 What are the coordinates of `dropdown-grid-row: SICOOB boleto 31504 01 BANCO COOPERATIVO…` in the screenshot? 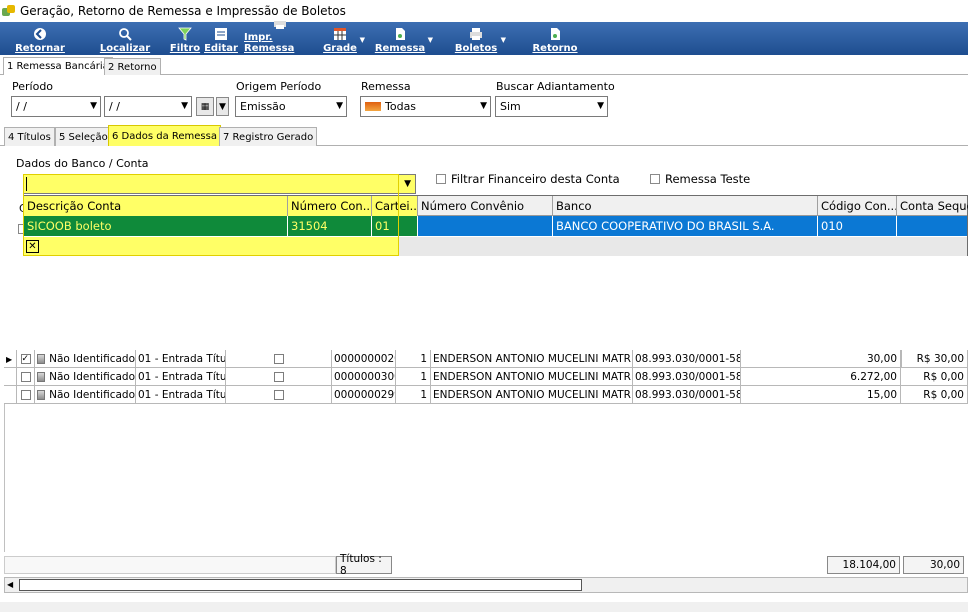 It's located at (495, 226).